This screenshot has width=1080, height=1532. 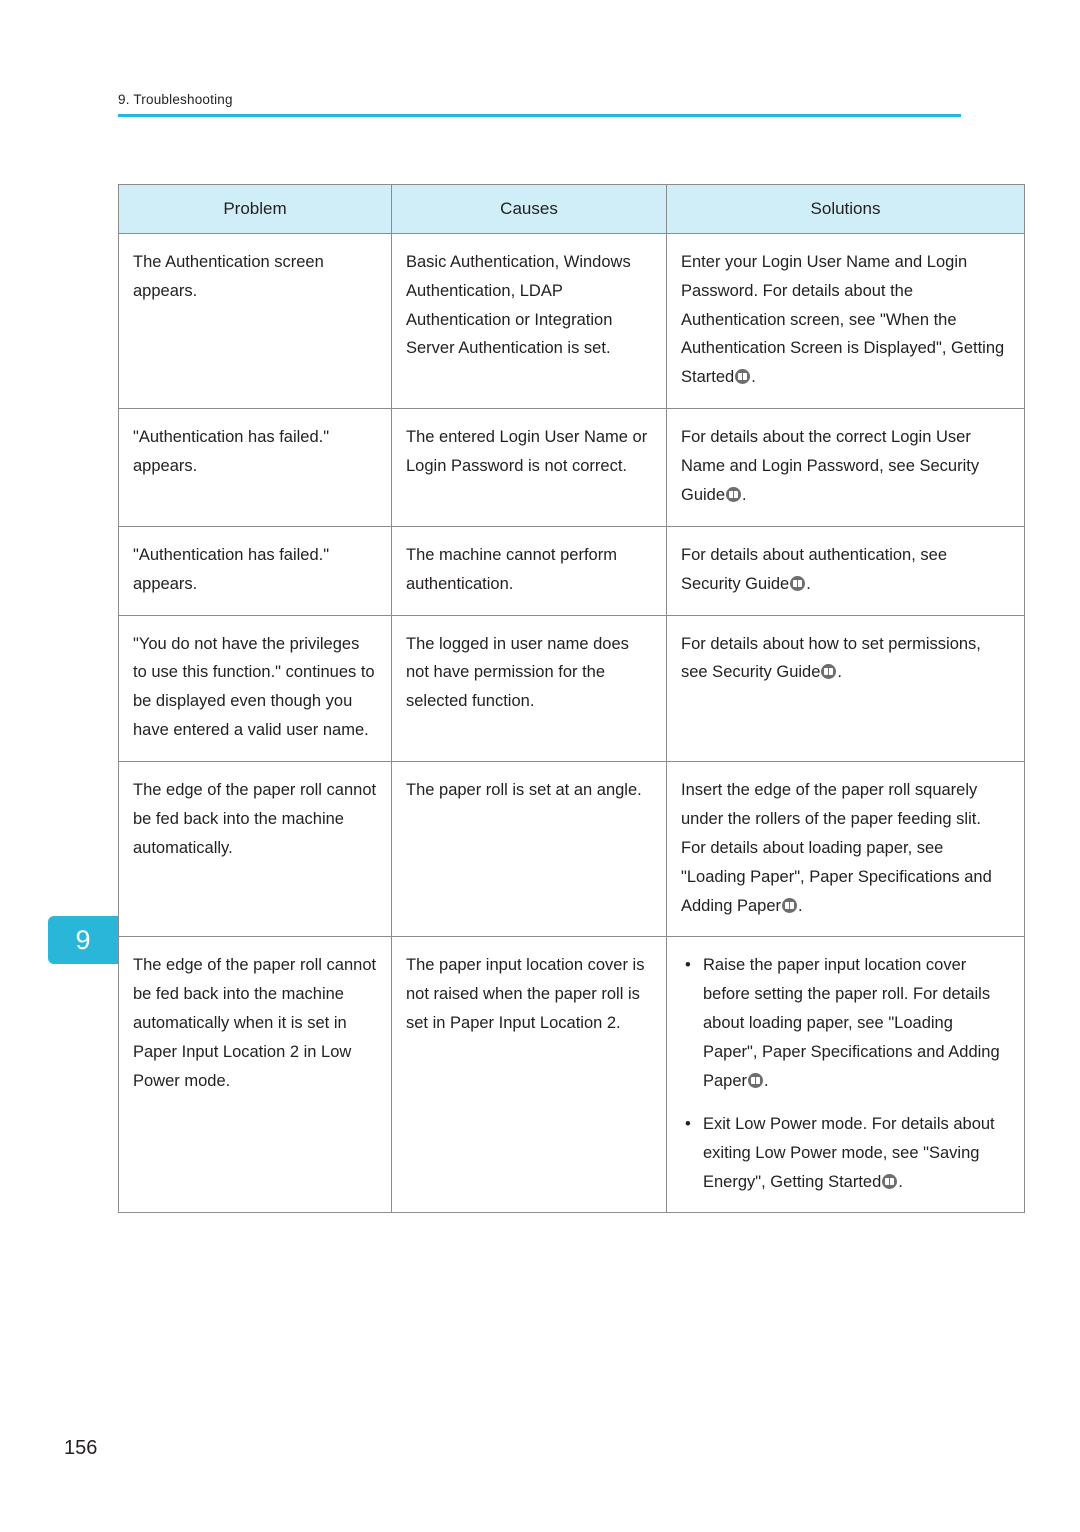 I want to click on page-header: 9. Troubleshooting, so click(x=539, y=104).